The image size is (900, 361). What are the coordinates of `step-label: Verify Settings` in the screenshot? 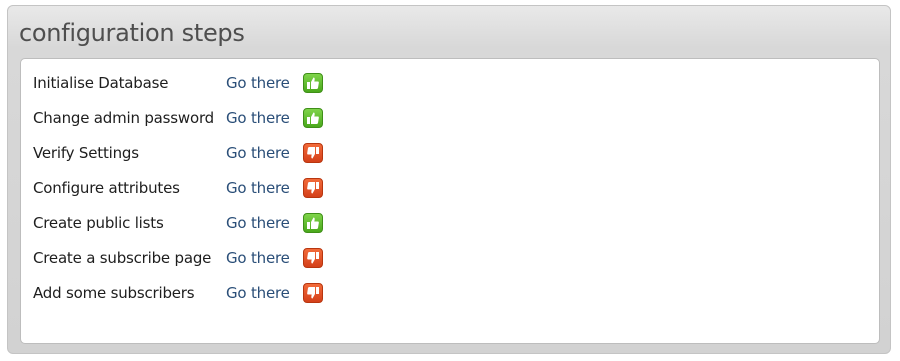 It's located at (86, 152).